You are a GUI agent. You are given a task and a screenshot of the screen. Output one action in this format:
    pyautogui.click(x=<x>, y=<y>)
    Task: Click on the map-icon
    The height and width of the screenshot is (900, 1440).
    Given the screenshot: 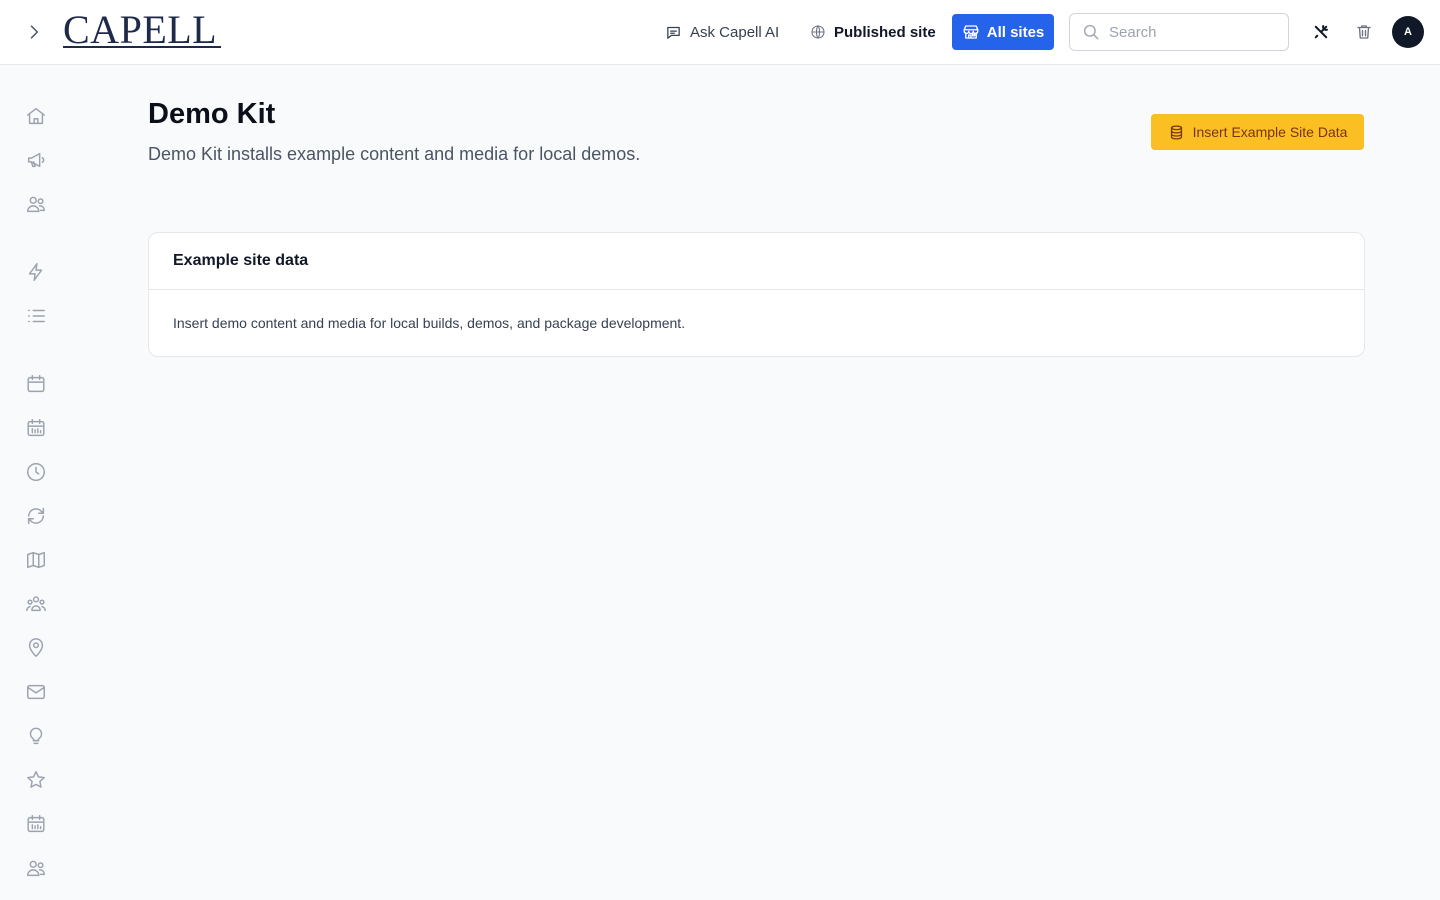 What is the action you would take?
    pyautogui.click(x=36, y=560)
    